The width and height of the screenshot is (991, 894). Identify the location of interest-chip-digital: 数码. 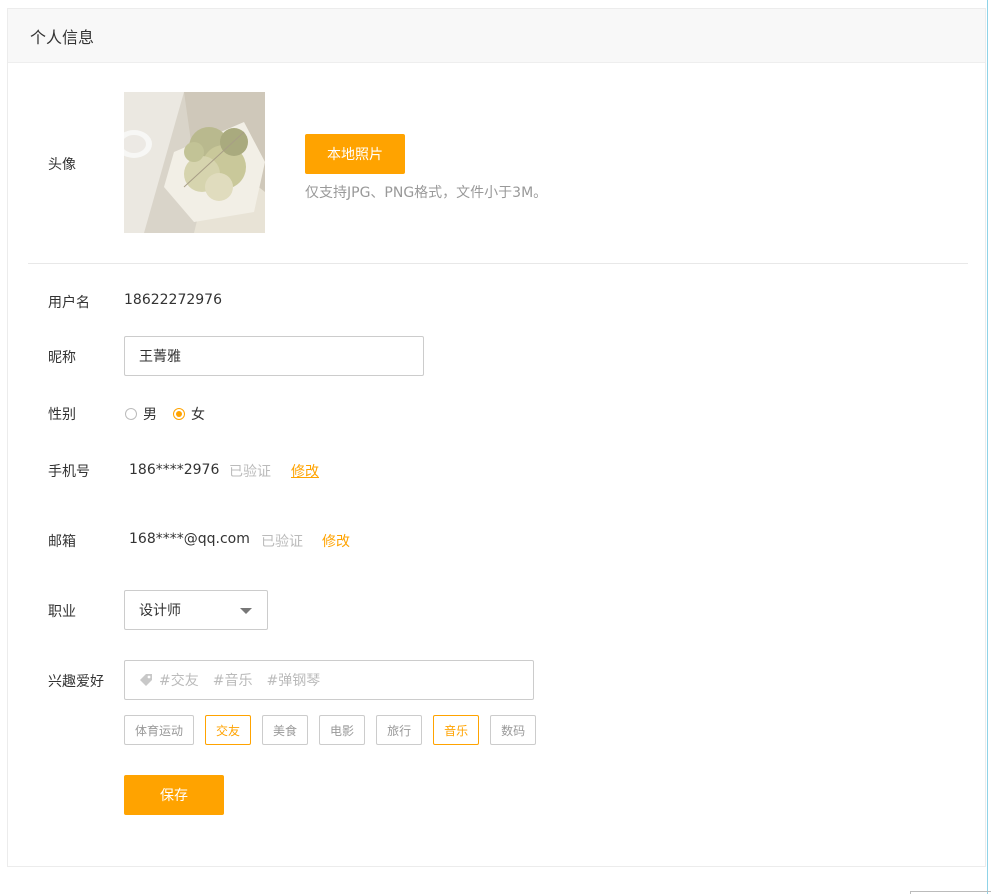
(513, 730).